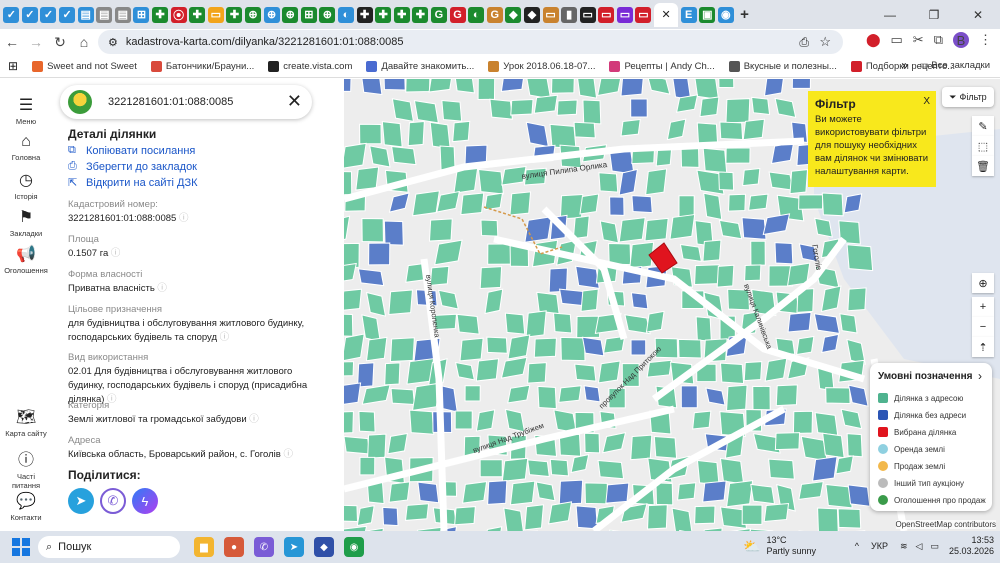 The width and height of the screenshot is (1000, 563). Describe the element at coordinates (327, 14) in the screenshot. I see `browser-tab: ⊕` at that location.